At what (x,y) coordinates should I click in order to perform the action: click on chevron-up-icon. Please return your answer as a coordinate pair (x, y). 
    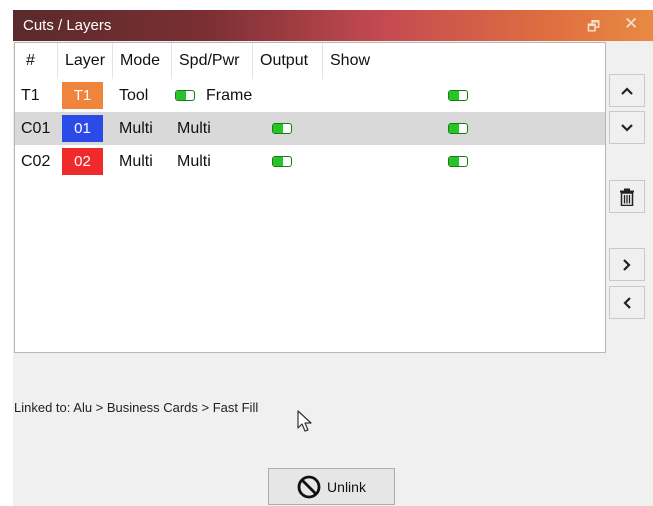
    Looking at the image, I should click on (627, 90).